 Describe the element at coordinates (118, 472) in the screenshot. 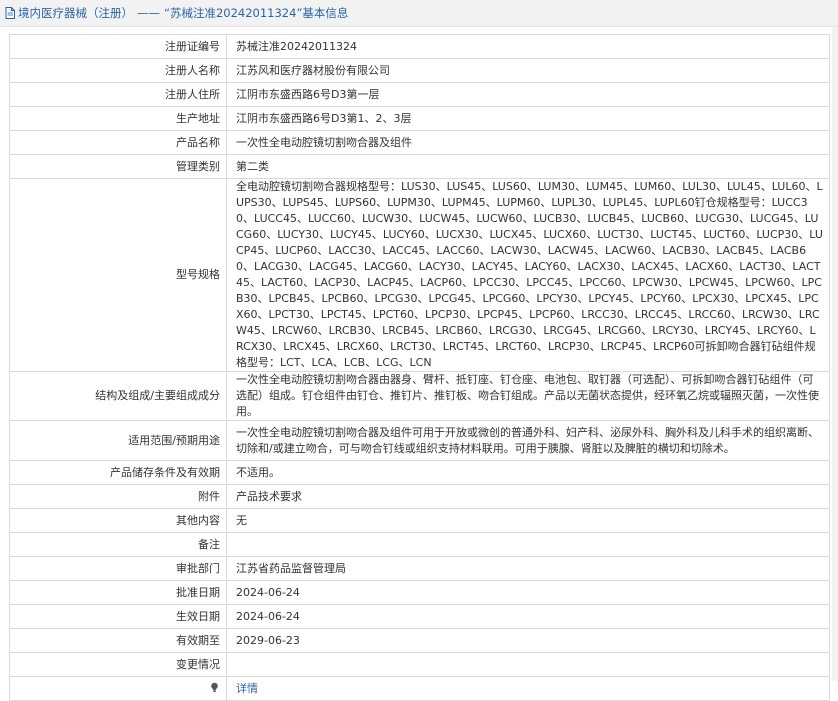

I see `row-label: 产品储存条件及有效期` at that location.